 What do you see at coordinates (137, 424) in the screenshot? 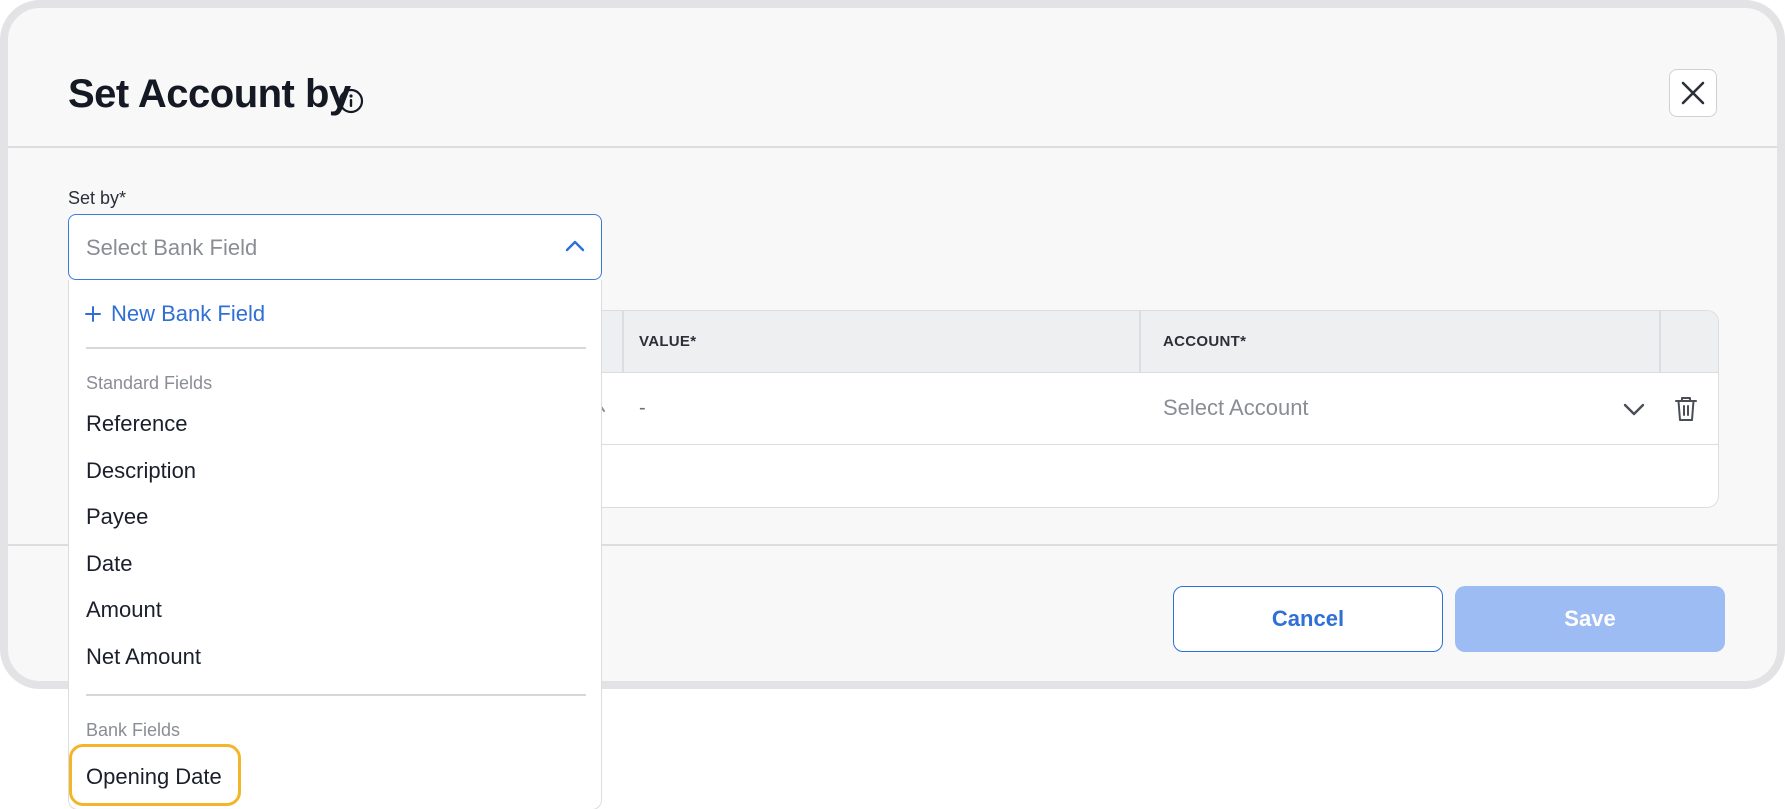
I see `option-reference: Reference` at bounding box center [137, 424].